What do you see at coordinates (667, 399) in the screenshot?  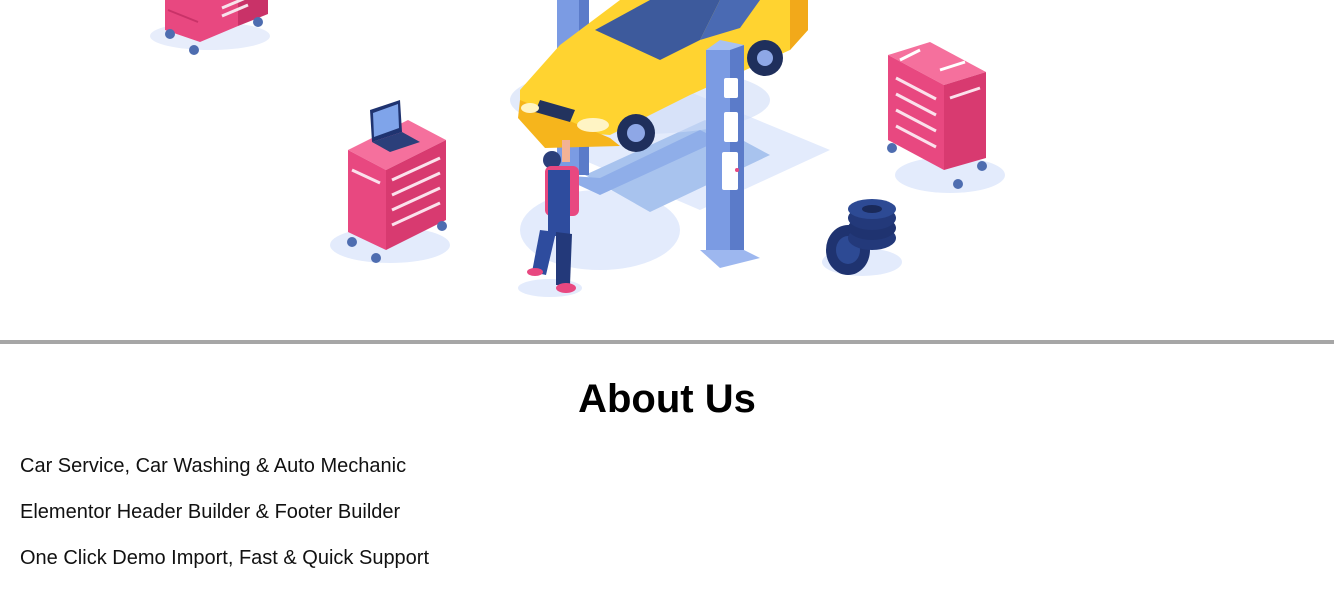 I see `about-title: About Us` at bounding box center [667, 399].